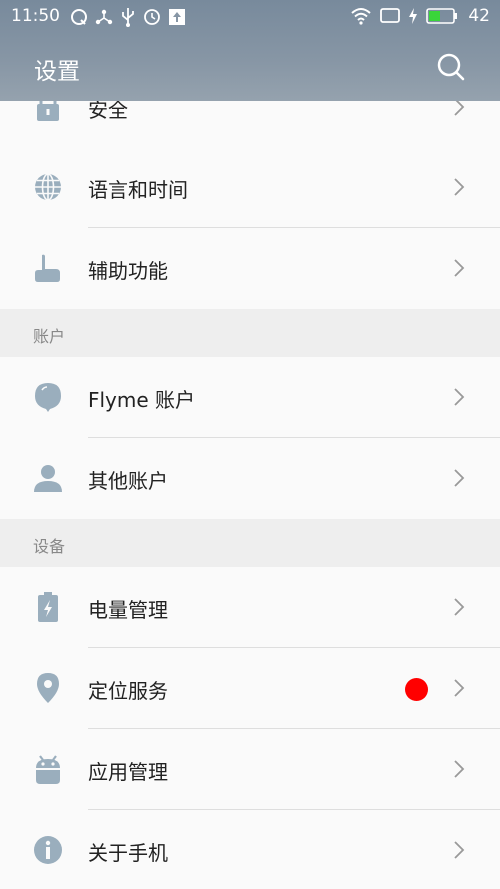 Image resolution: width=500 pixels, height=889 pixels. I want to click on section-header-device: 设备, so click(250, 543).